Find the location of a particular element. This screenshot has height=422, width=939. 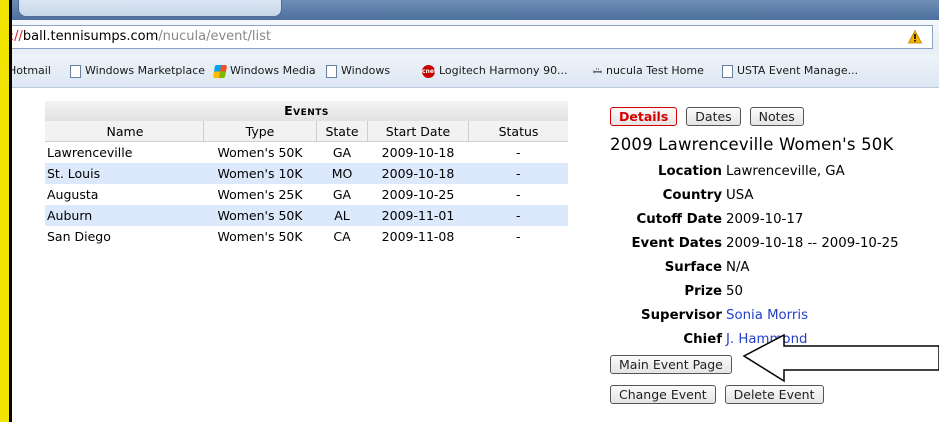

cell-name: Auburn is located at coordinates (124, 215).